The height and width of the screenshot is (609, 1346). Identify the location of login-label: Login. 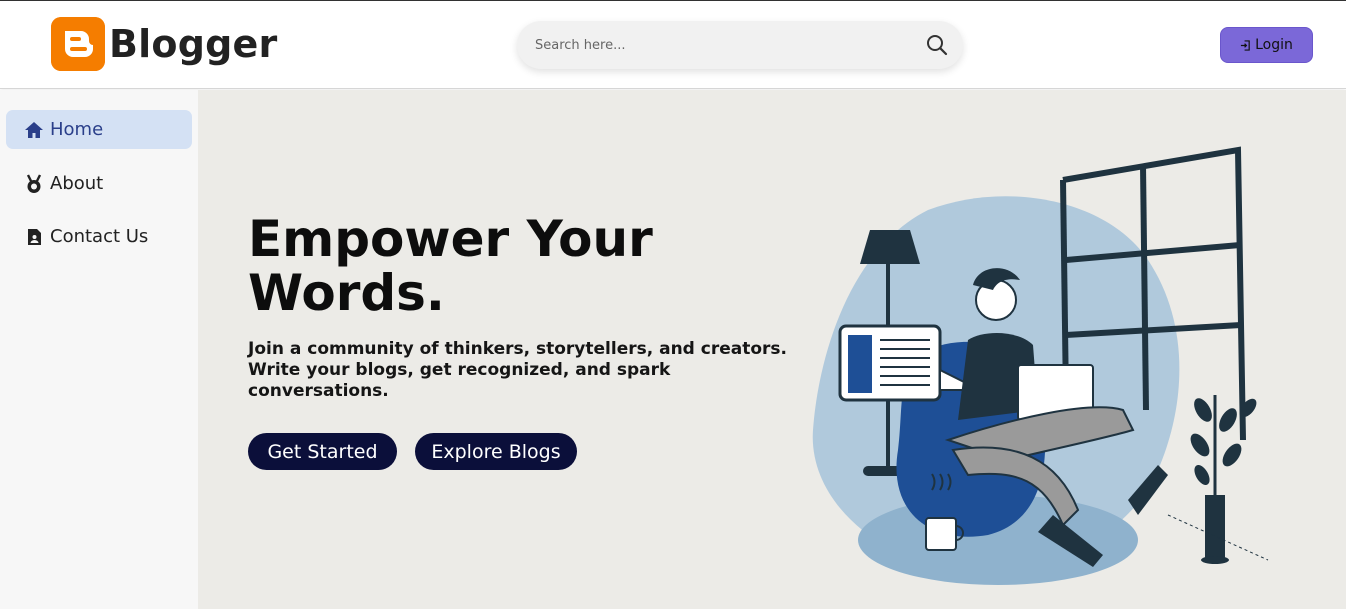
(1274, 45).